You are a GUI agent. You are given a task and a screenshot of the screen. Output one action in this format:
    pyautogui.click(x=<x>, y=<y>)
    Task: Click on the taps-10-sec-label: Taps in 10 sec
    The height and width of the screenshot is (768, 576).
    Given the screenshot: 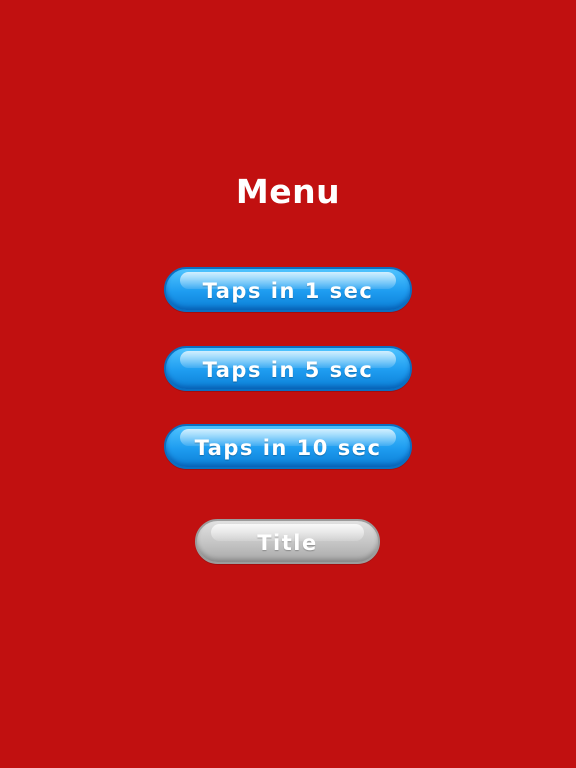 What is the action you would take?
    pyautogui.click(x=288, y=448)
    